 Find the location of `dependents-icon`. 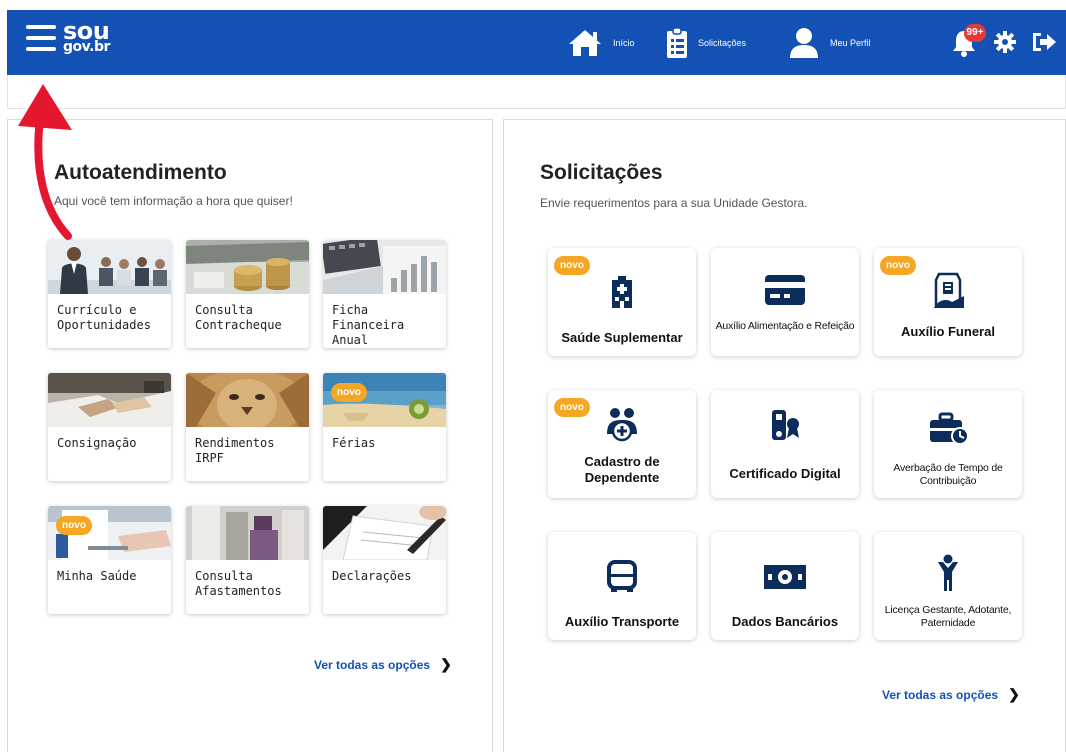

dependents-icon is located at coordinates (622, 425).